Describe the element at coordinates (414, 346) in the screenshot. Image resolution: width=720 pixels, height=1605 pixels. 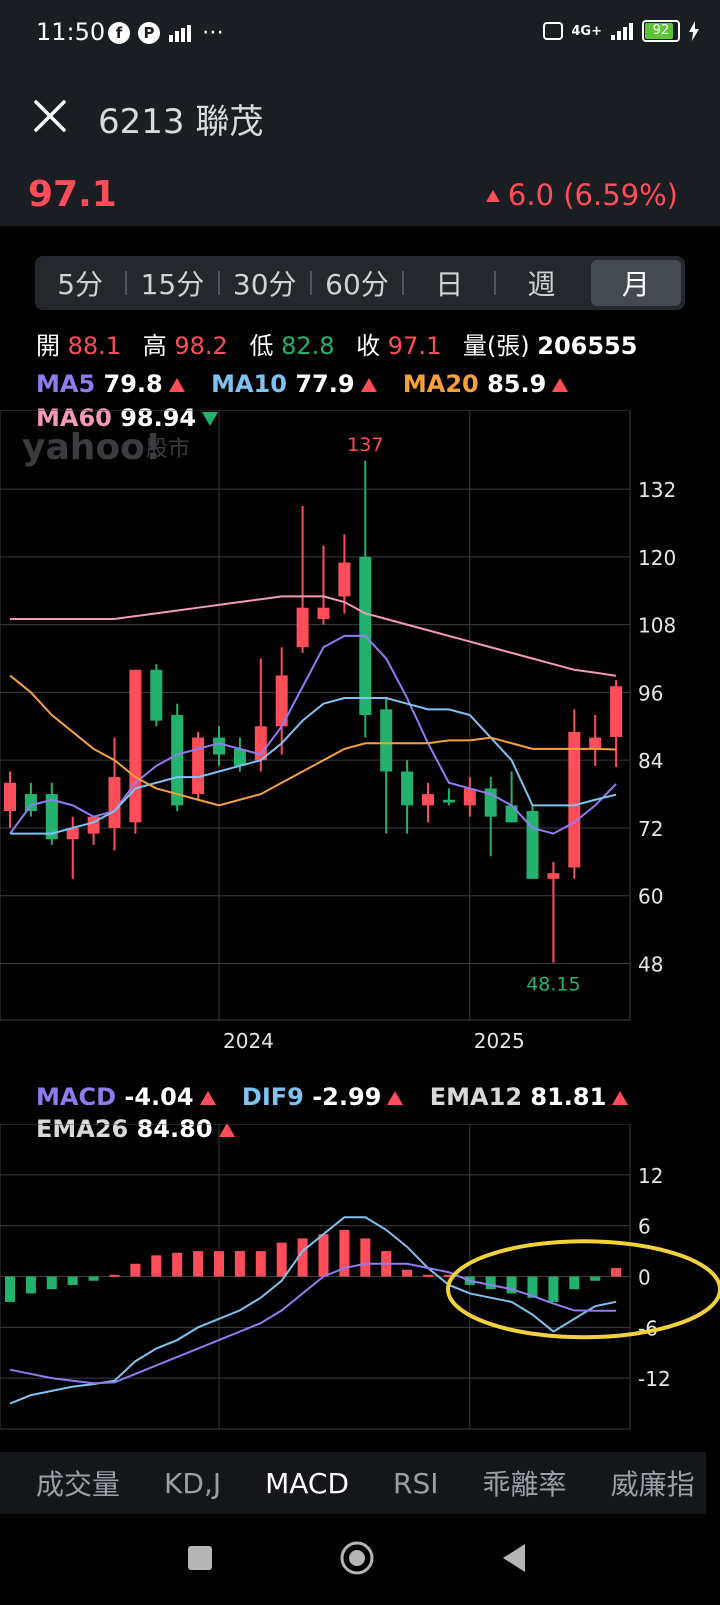
I see `close-value: 97.1` at that location.